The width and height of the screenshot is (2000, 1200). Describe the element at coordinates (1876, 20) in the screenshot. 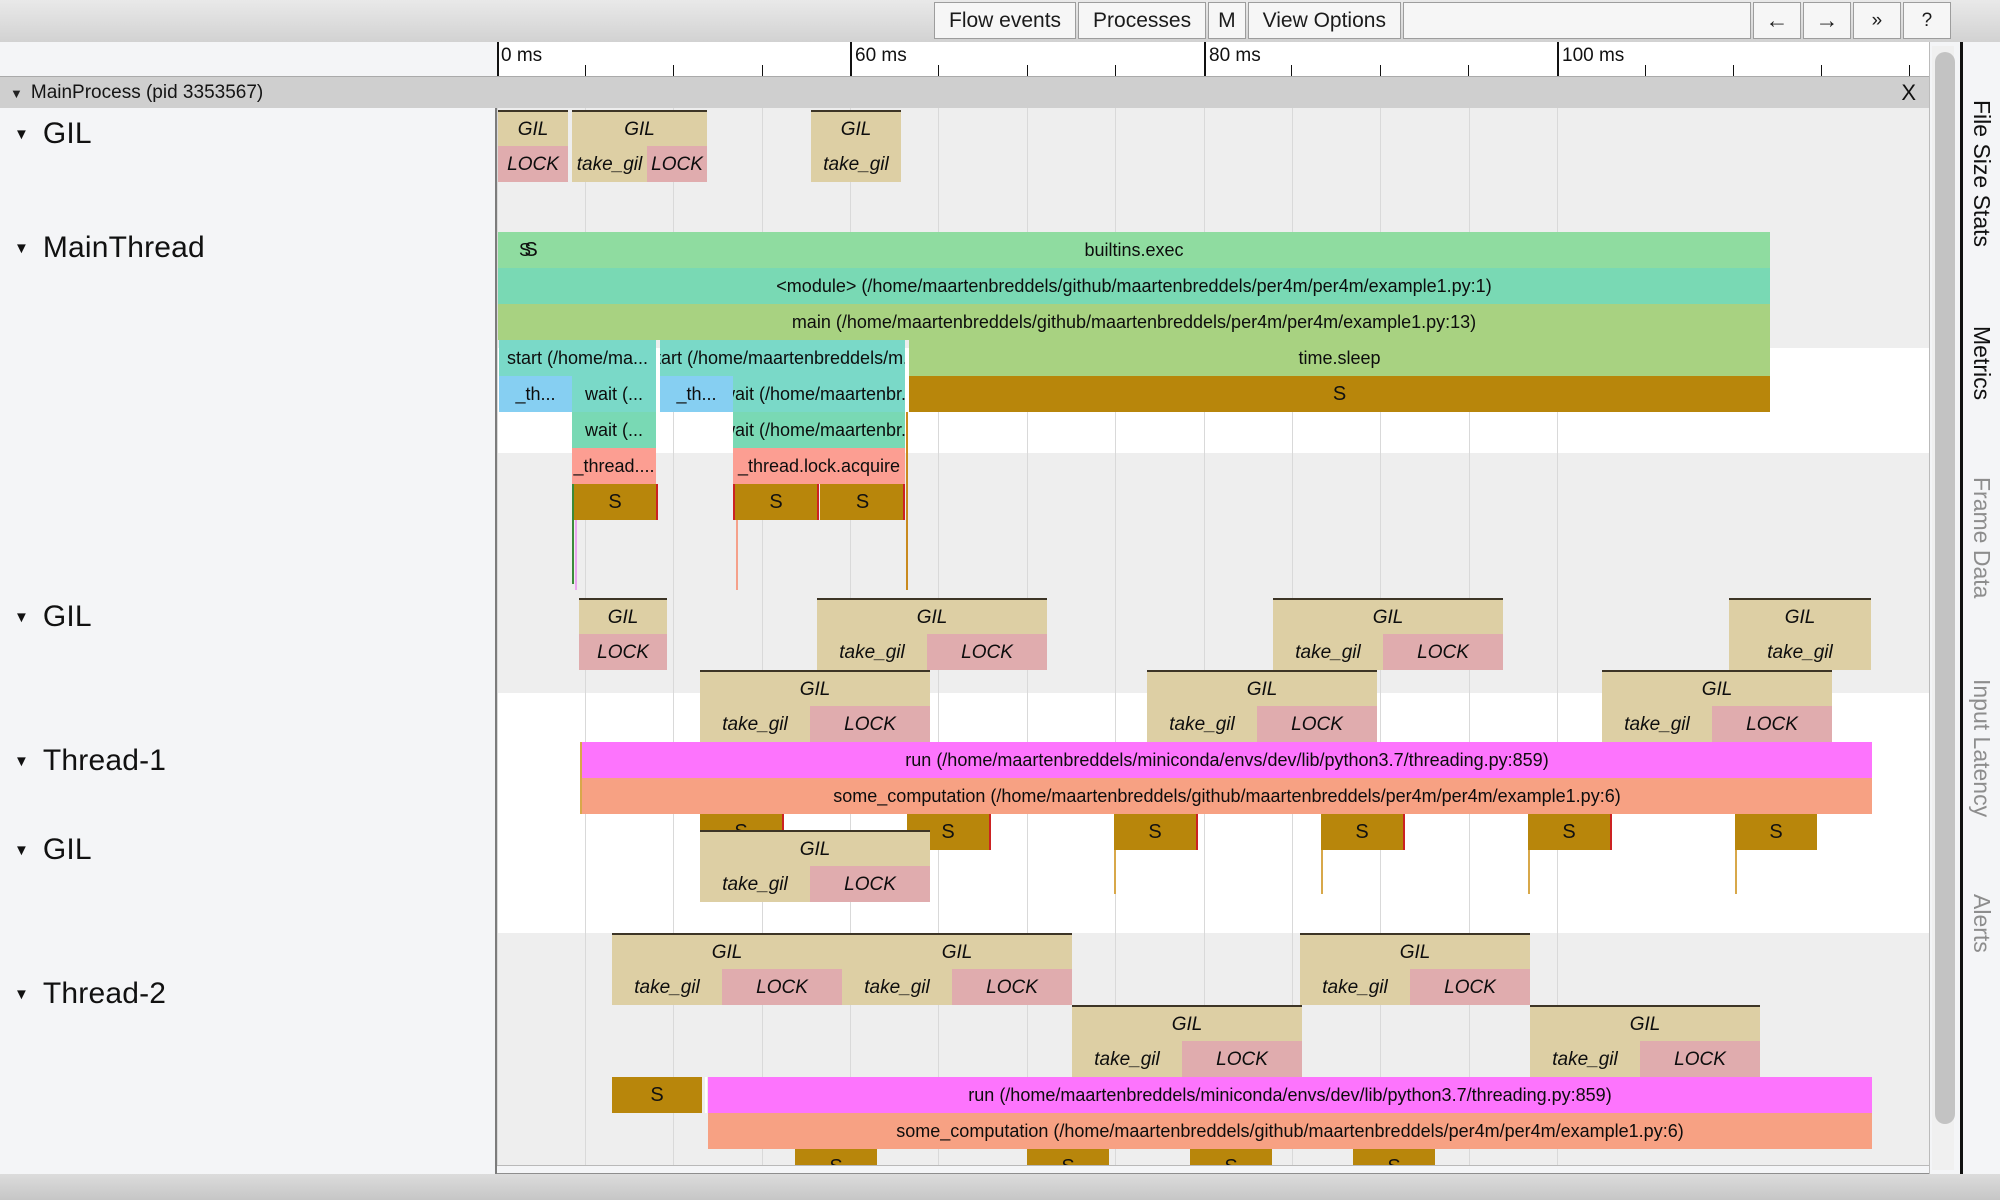

I see `nav-more-button: »` at that location.